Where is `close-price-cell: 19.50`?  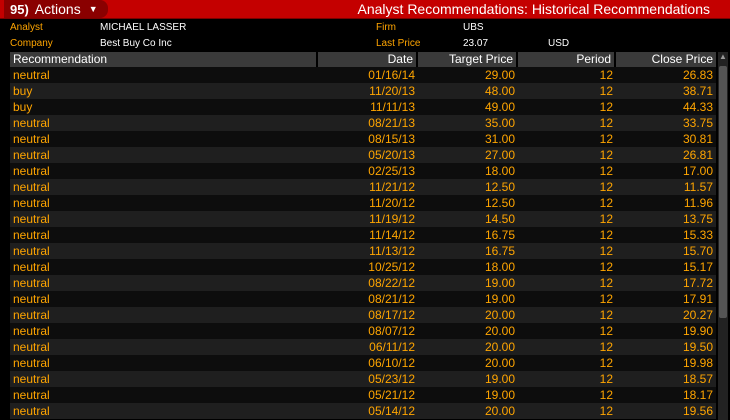
close-price-cell: 19.50 is located at coordinates (697, 347).